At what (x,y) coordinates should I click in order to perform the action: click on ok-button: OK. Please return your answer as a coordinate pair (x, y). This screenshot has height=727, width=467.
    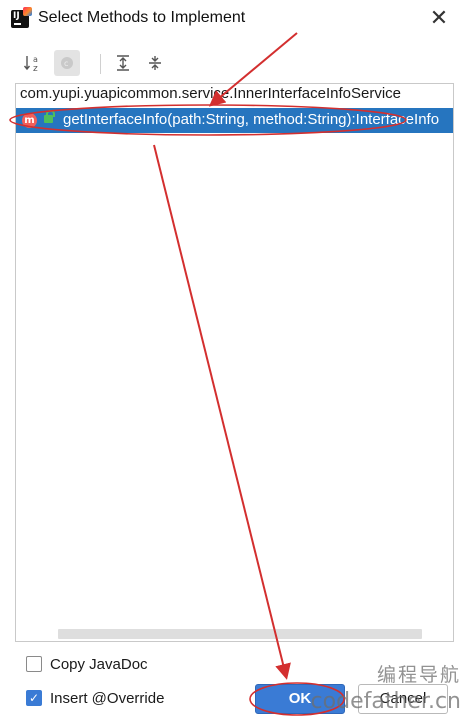
    Looking at the image, I should click on (300, 699).